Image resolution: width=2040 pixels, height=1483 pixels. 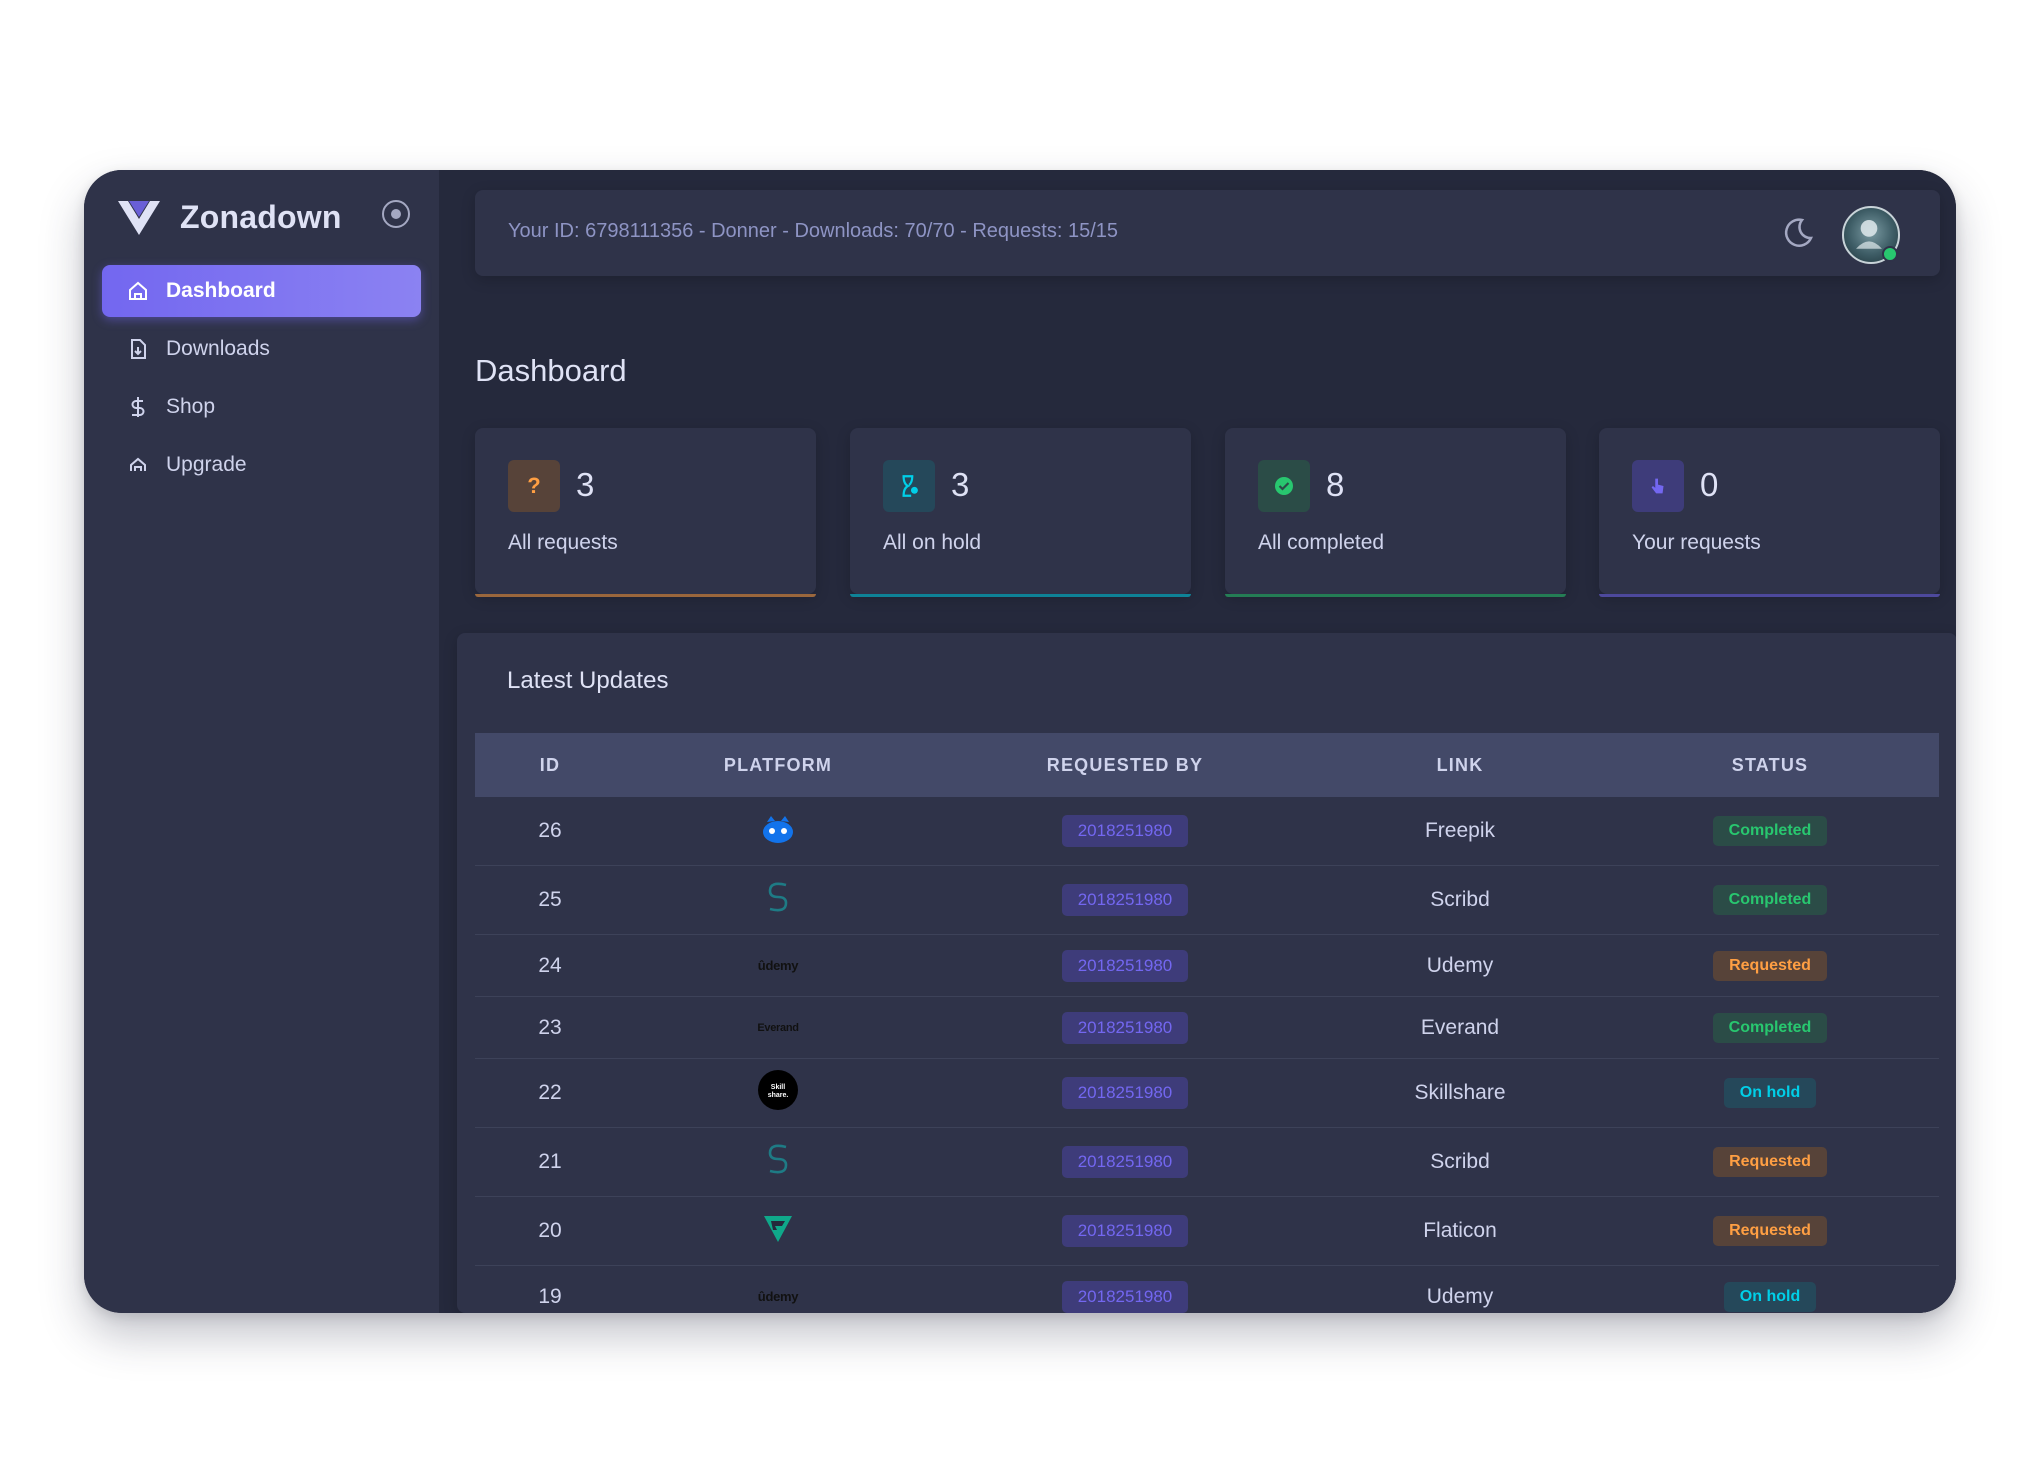 I want to click on sidebar-item-dashboard: Dashboard, so click(x=261, y=291).